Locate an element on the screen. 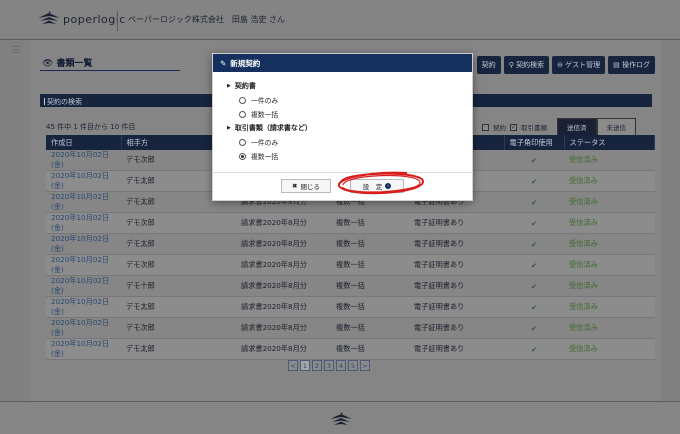 The height and width of the screenshot is (434, 680). section-transaction-label: 取引書類（請求書など） is located at coordinates (273, 128).